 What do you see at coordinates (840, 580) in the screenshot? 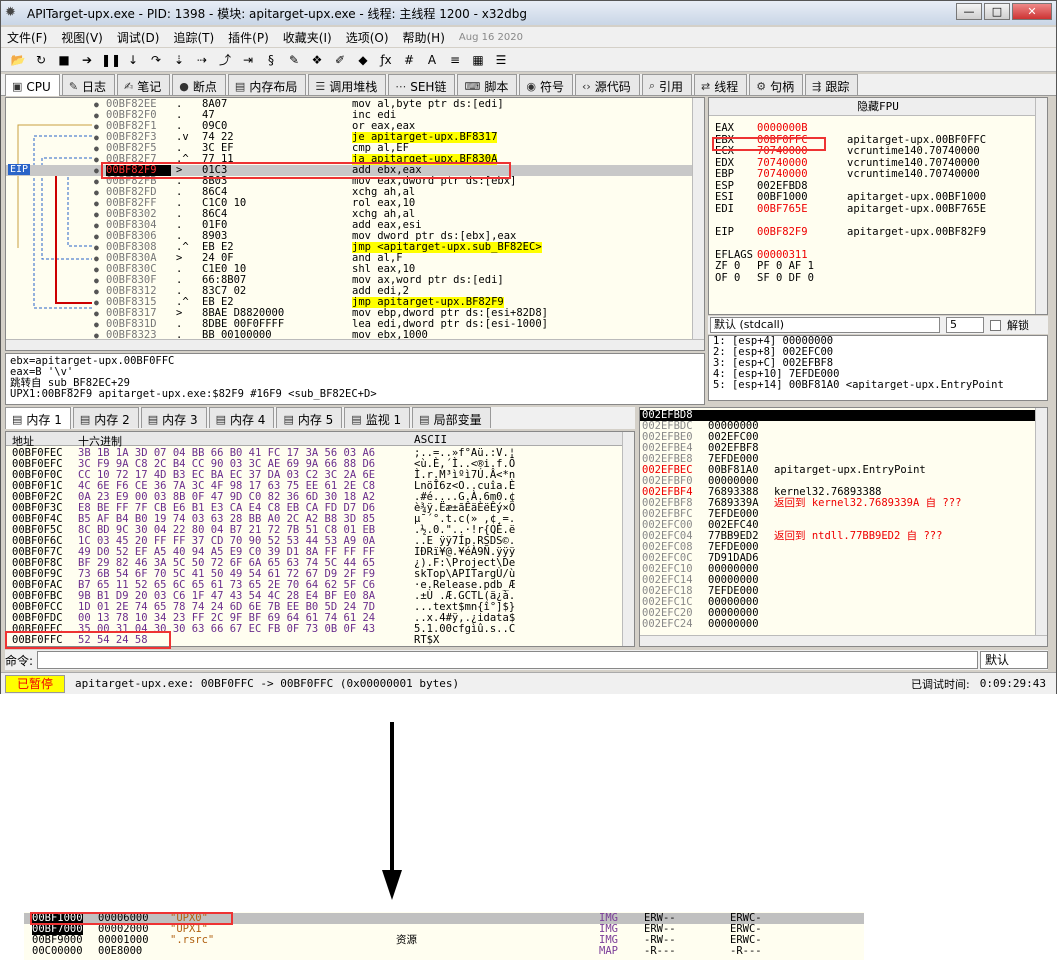
I see `stack-row: 002EFC14 00000000` at bounding box center [840, 580].